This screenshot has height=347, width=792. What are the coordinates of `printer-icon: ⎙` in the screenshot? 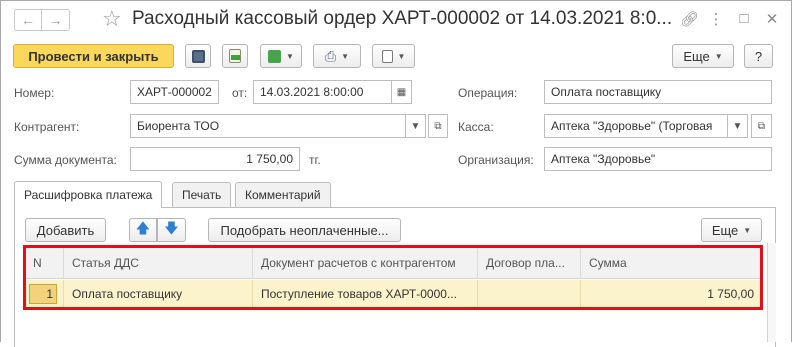 It's located at (330, 55).